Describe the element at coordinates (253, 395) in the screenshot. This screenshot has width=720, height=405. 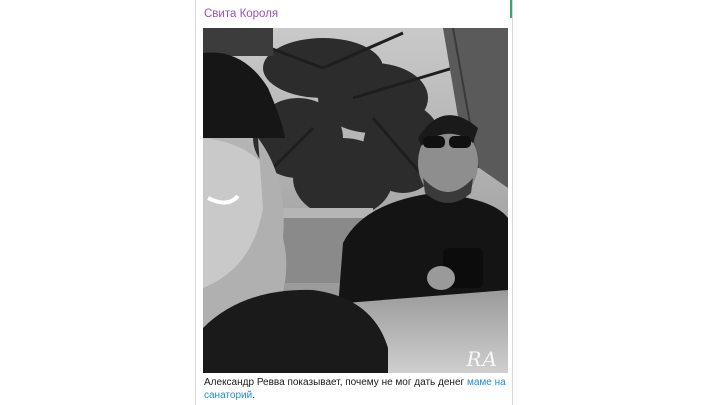
I see `caption-end: .` at that location.